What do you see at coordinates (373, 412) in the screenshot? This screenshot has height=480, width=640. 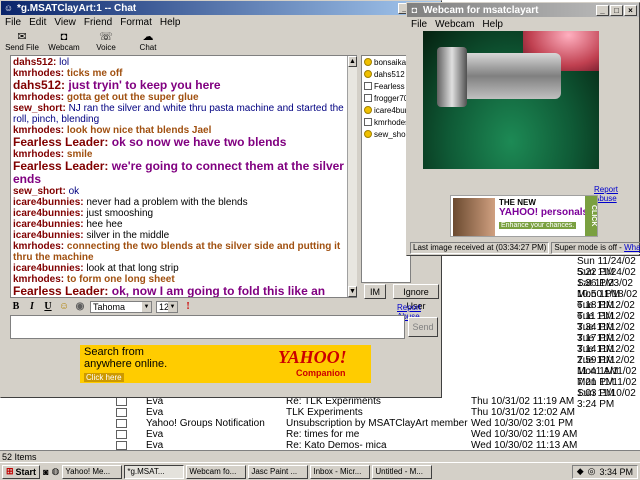 I see `email-row: Eva TLK Experiments Thu 10/31/02 12:02 AM` at bounding box center [373, 412].